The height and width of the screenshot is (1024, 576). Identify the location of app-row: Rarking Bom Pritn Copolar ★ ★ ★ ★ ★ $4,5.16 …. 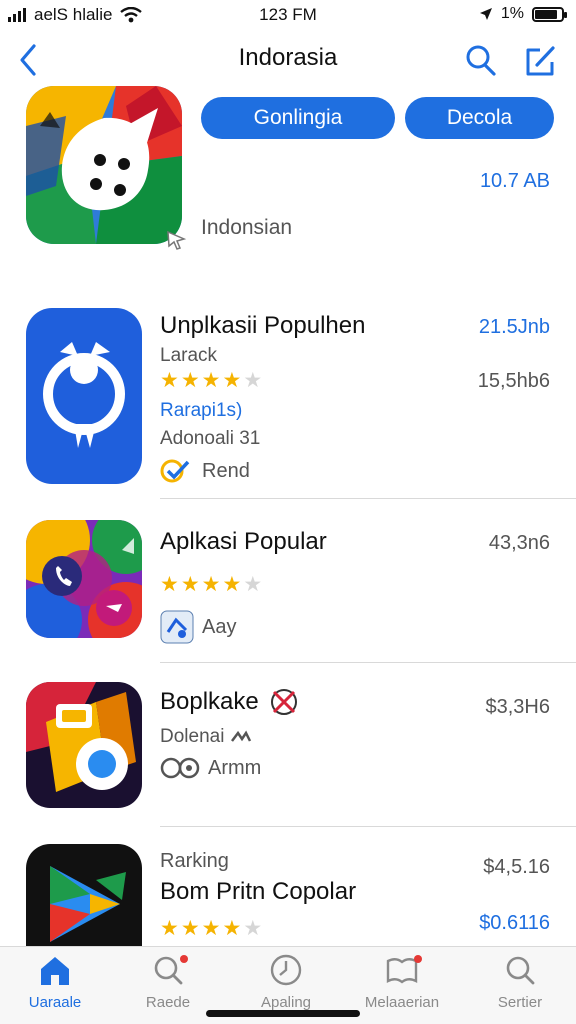
(288, 895).